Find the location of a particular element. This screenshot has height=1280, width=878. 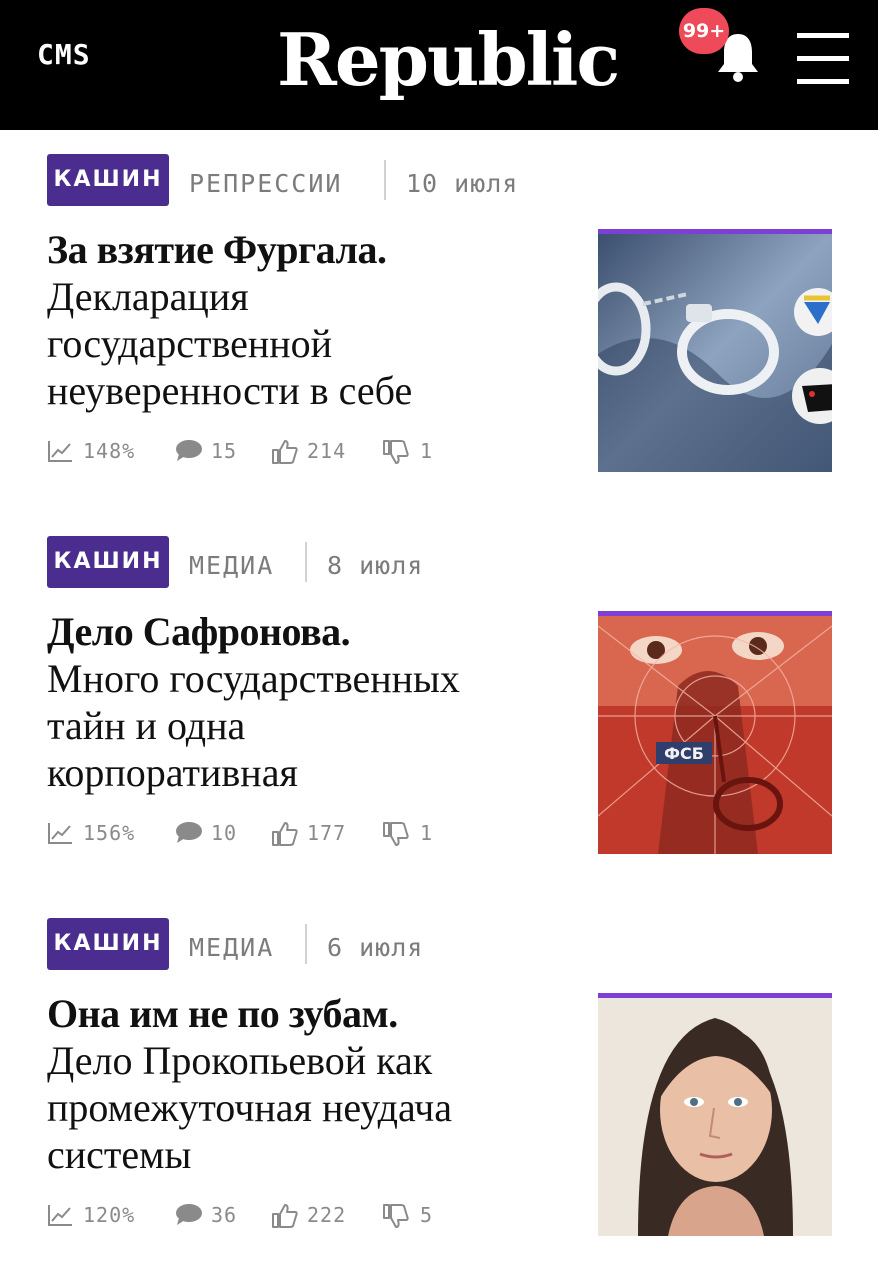

growth-value: 120% is located at coordinates (109, 1215).